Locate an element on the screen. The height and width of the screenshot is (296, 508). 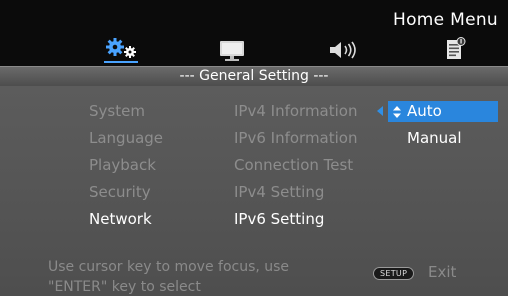
up-down-arrows-icon is located at coordinates (397, 112).